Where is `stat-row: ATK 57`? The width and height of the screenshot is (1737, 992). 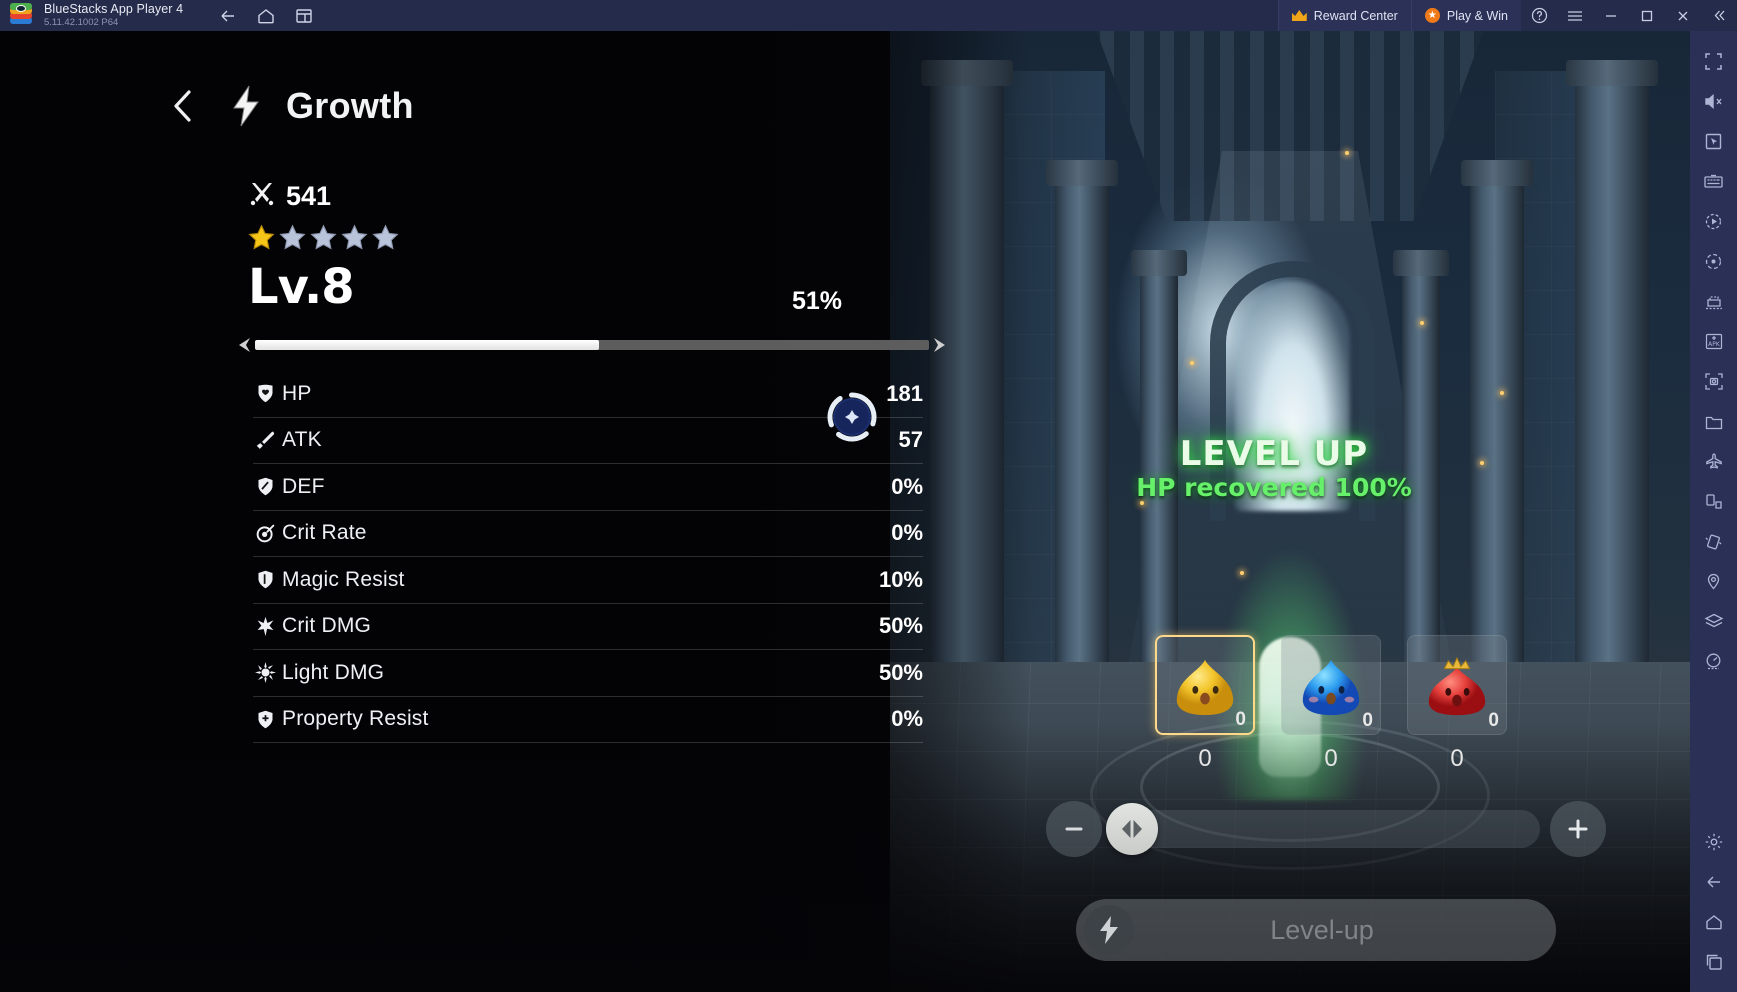 stat-row: ATK 57 is located at coordinates (588, 441).